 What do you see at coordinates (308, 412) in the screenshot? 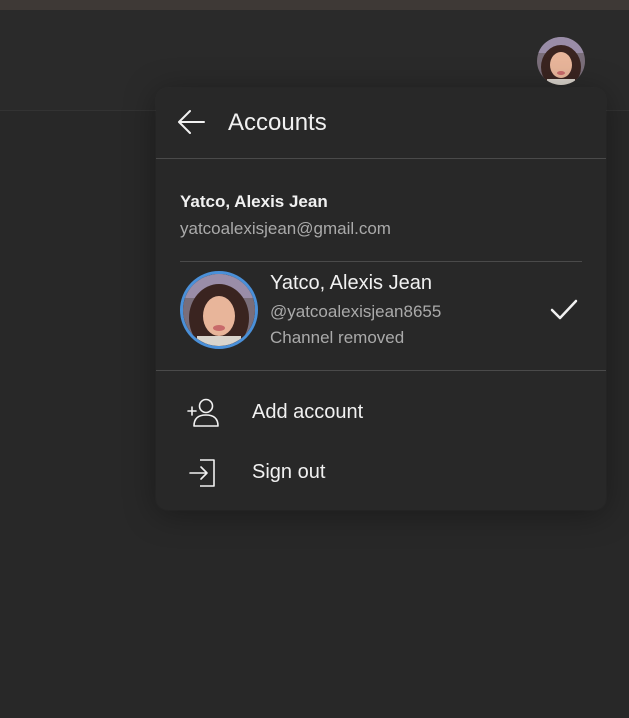
I see `add-account-label: Add account` at bounding box center [308, 412].